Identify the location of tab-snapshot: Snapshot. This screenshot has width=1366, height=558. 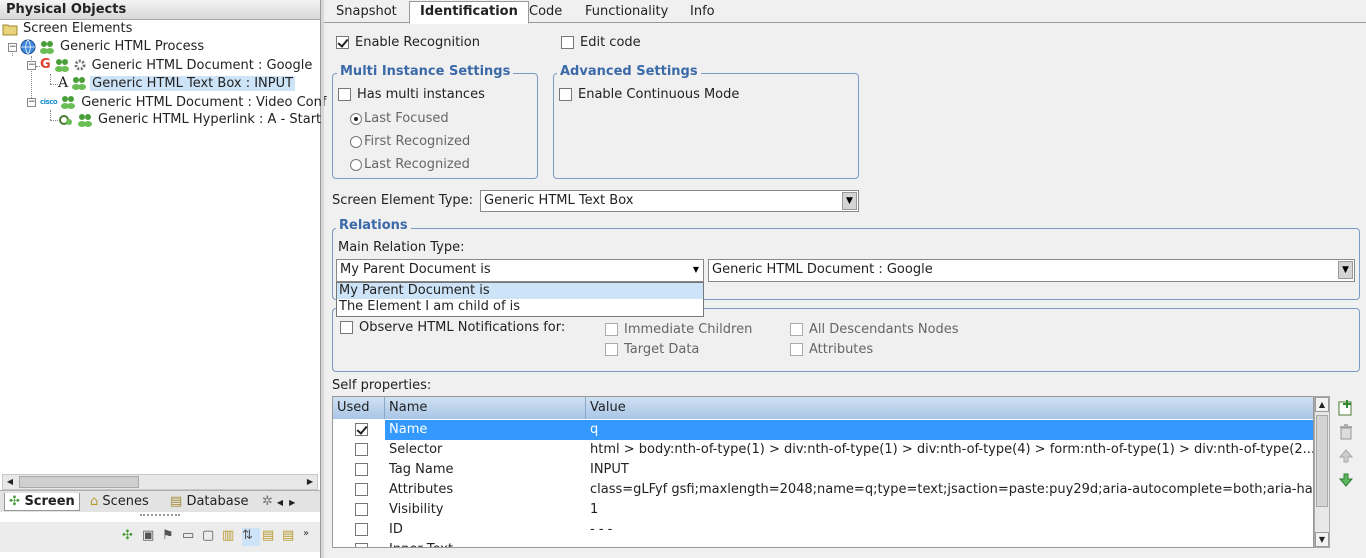
(366, 12).